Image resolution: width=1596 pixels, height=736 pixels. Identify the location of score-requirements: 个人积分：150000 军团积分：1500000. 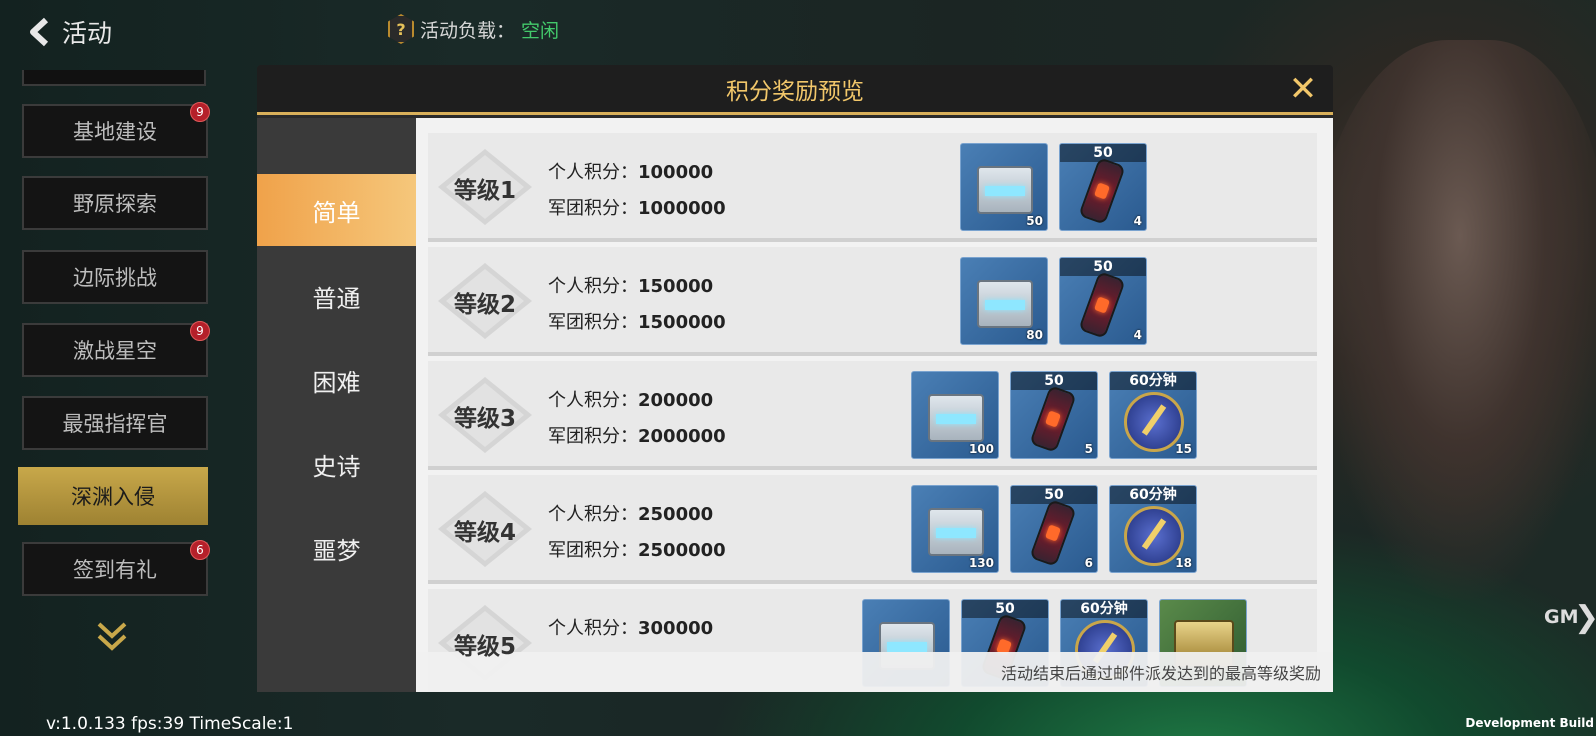
(637, 305).